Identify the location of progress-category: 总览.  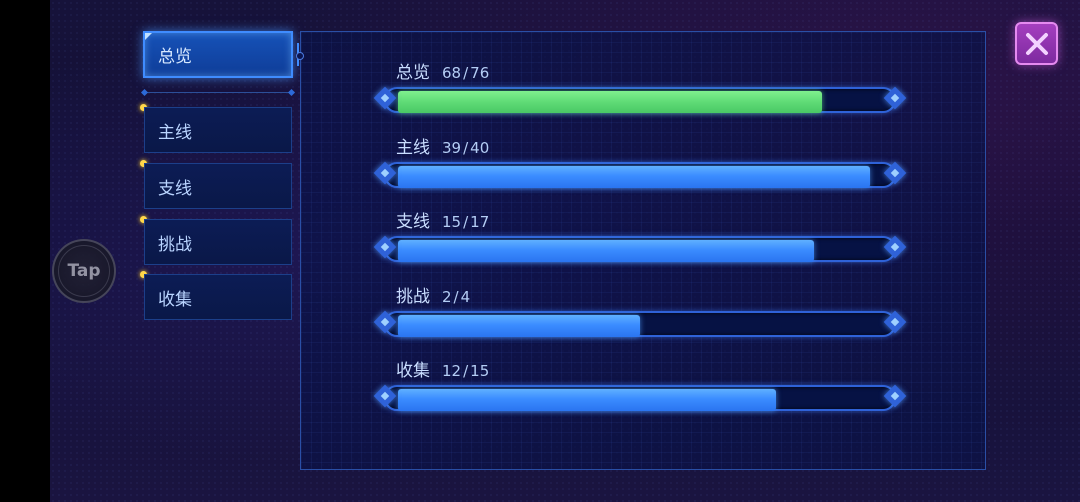
(413, 73).